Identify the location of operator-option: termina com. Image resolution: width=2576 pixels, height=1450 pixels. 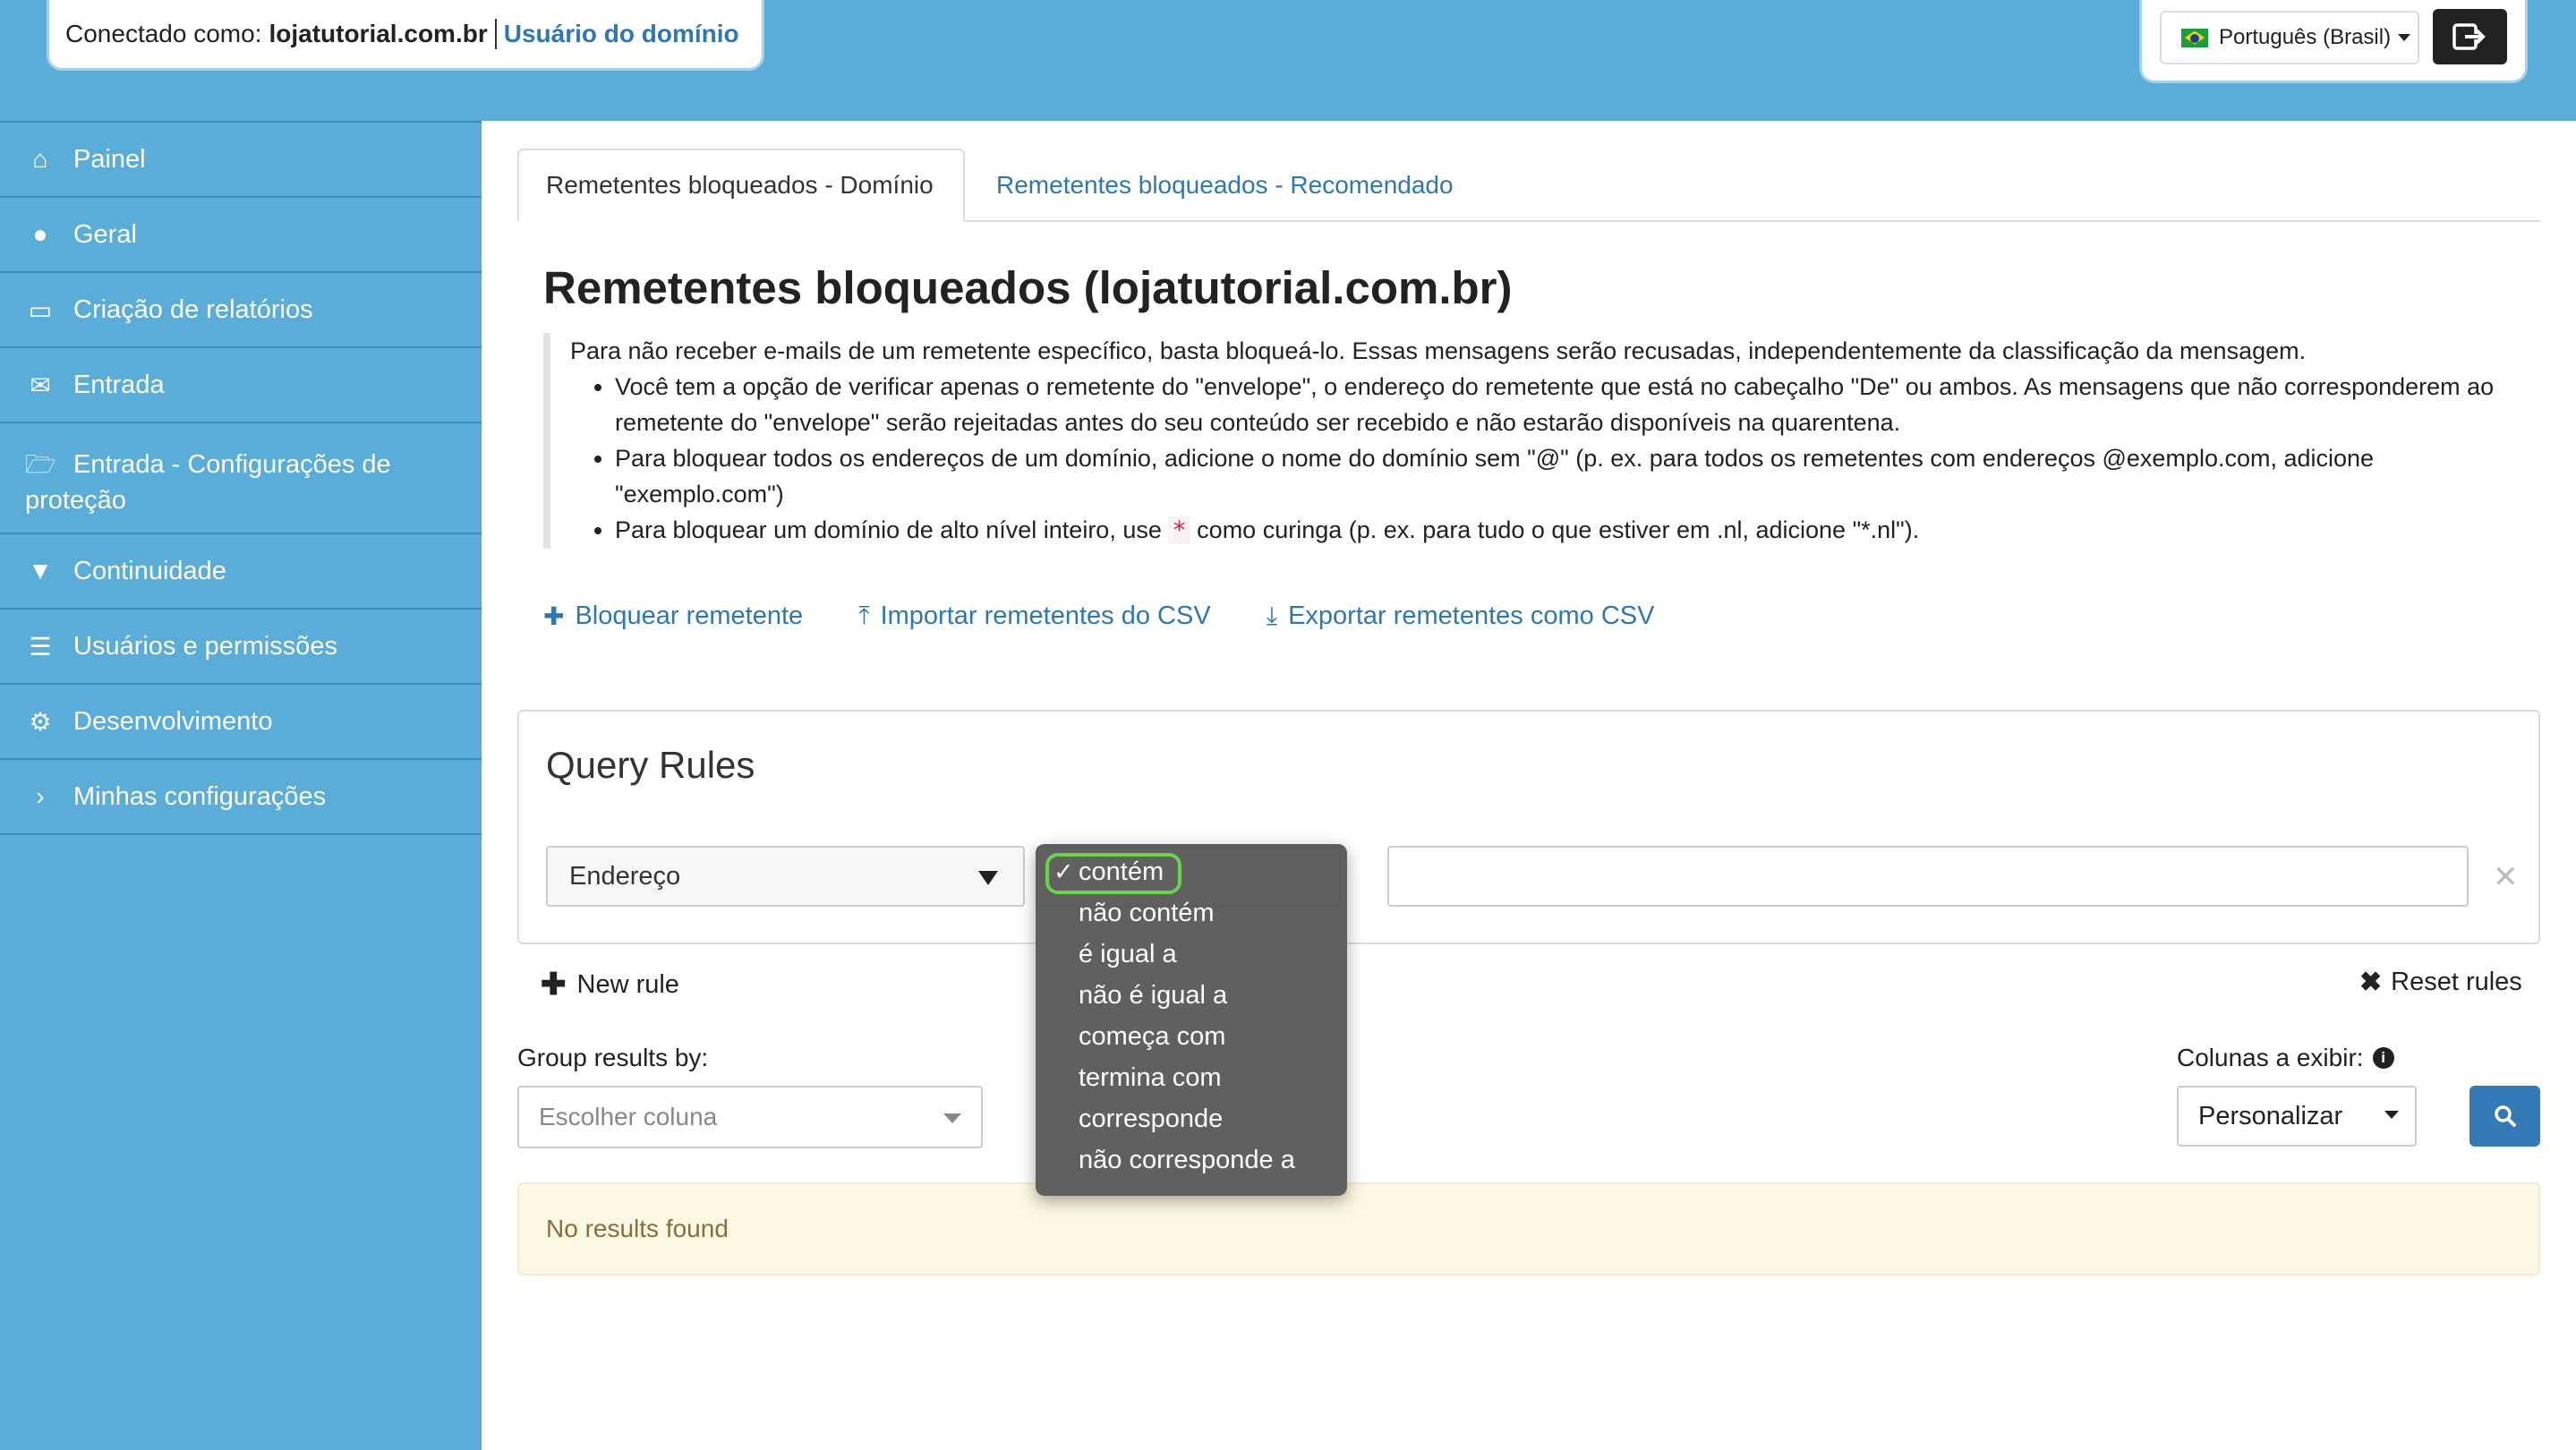
(1191, 1077).